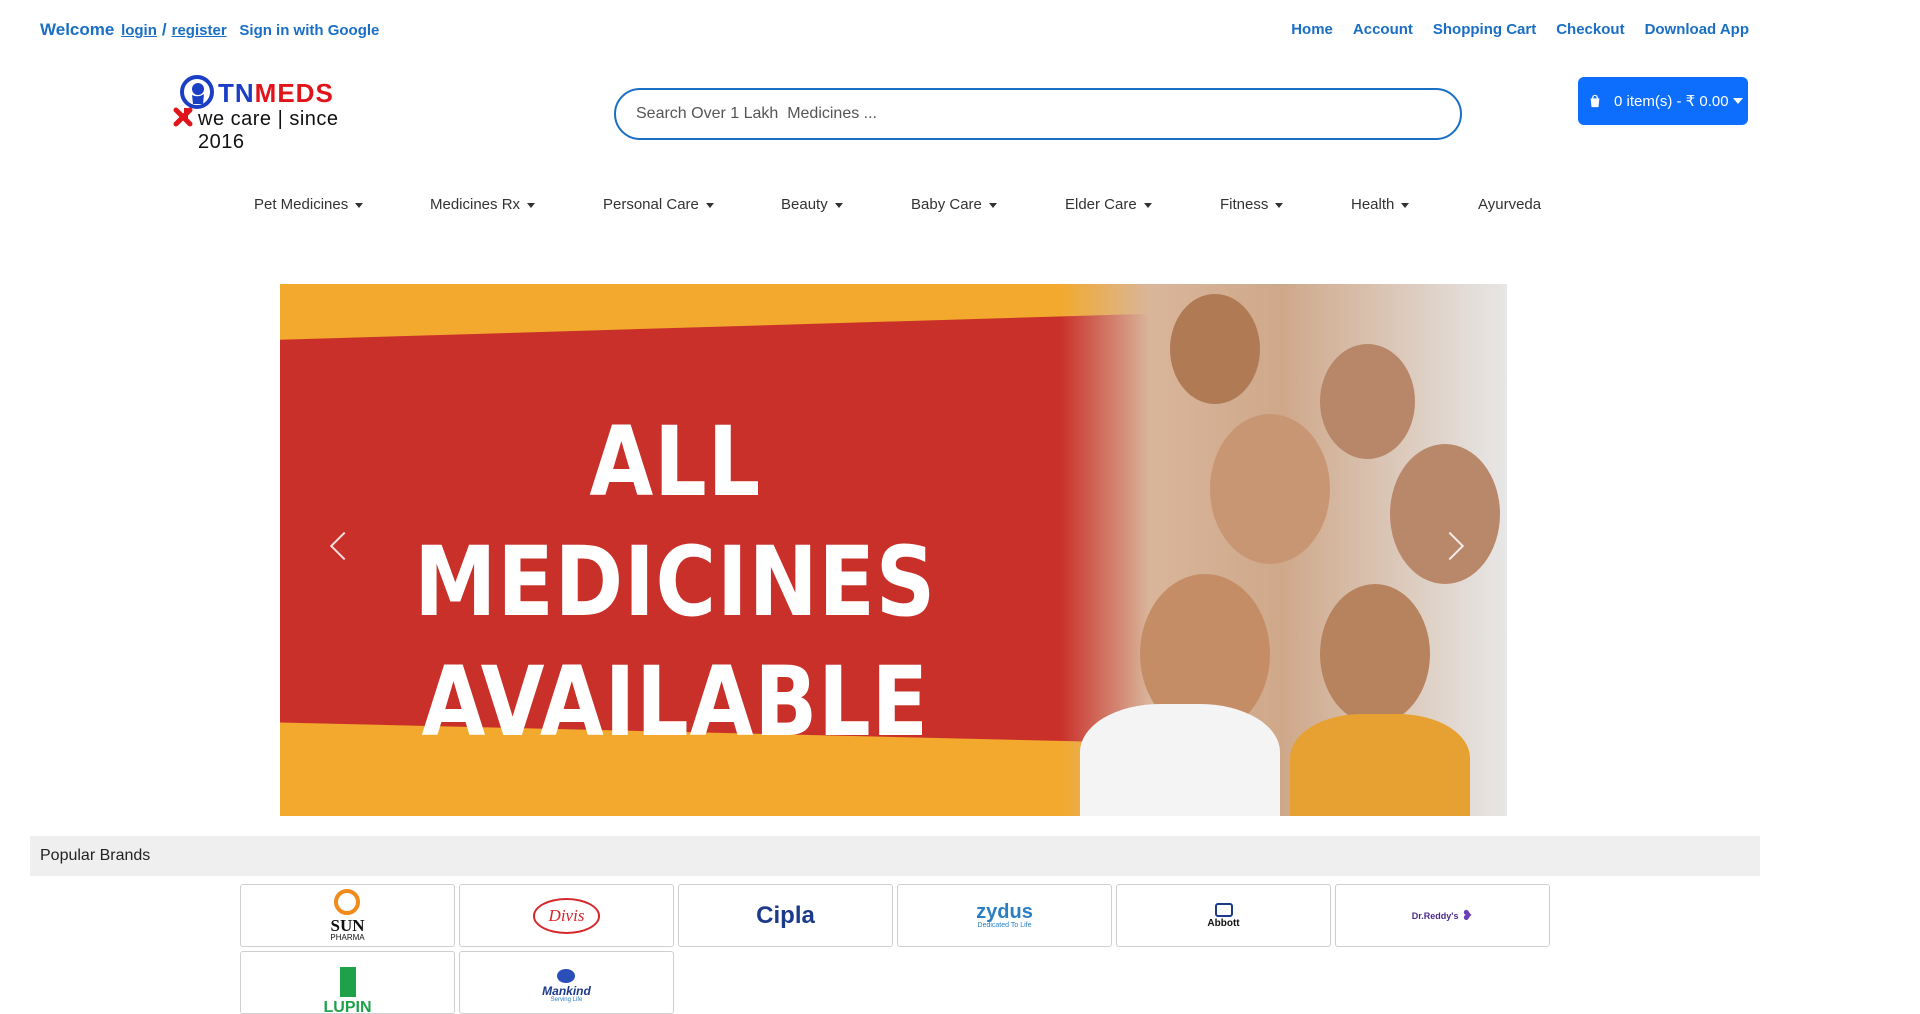 Image resolution: width=1920 pixels, height=1014 pixels. Describe the element at coordinates (294, 93) in the screenshot. I see `logo-text-meds: MEDS` at that location.